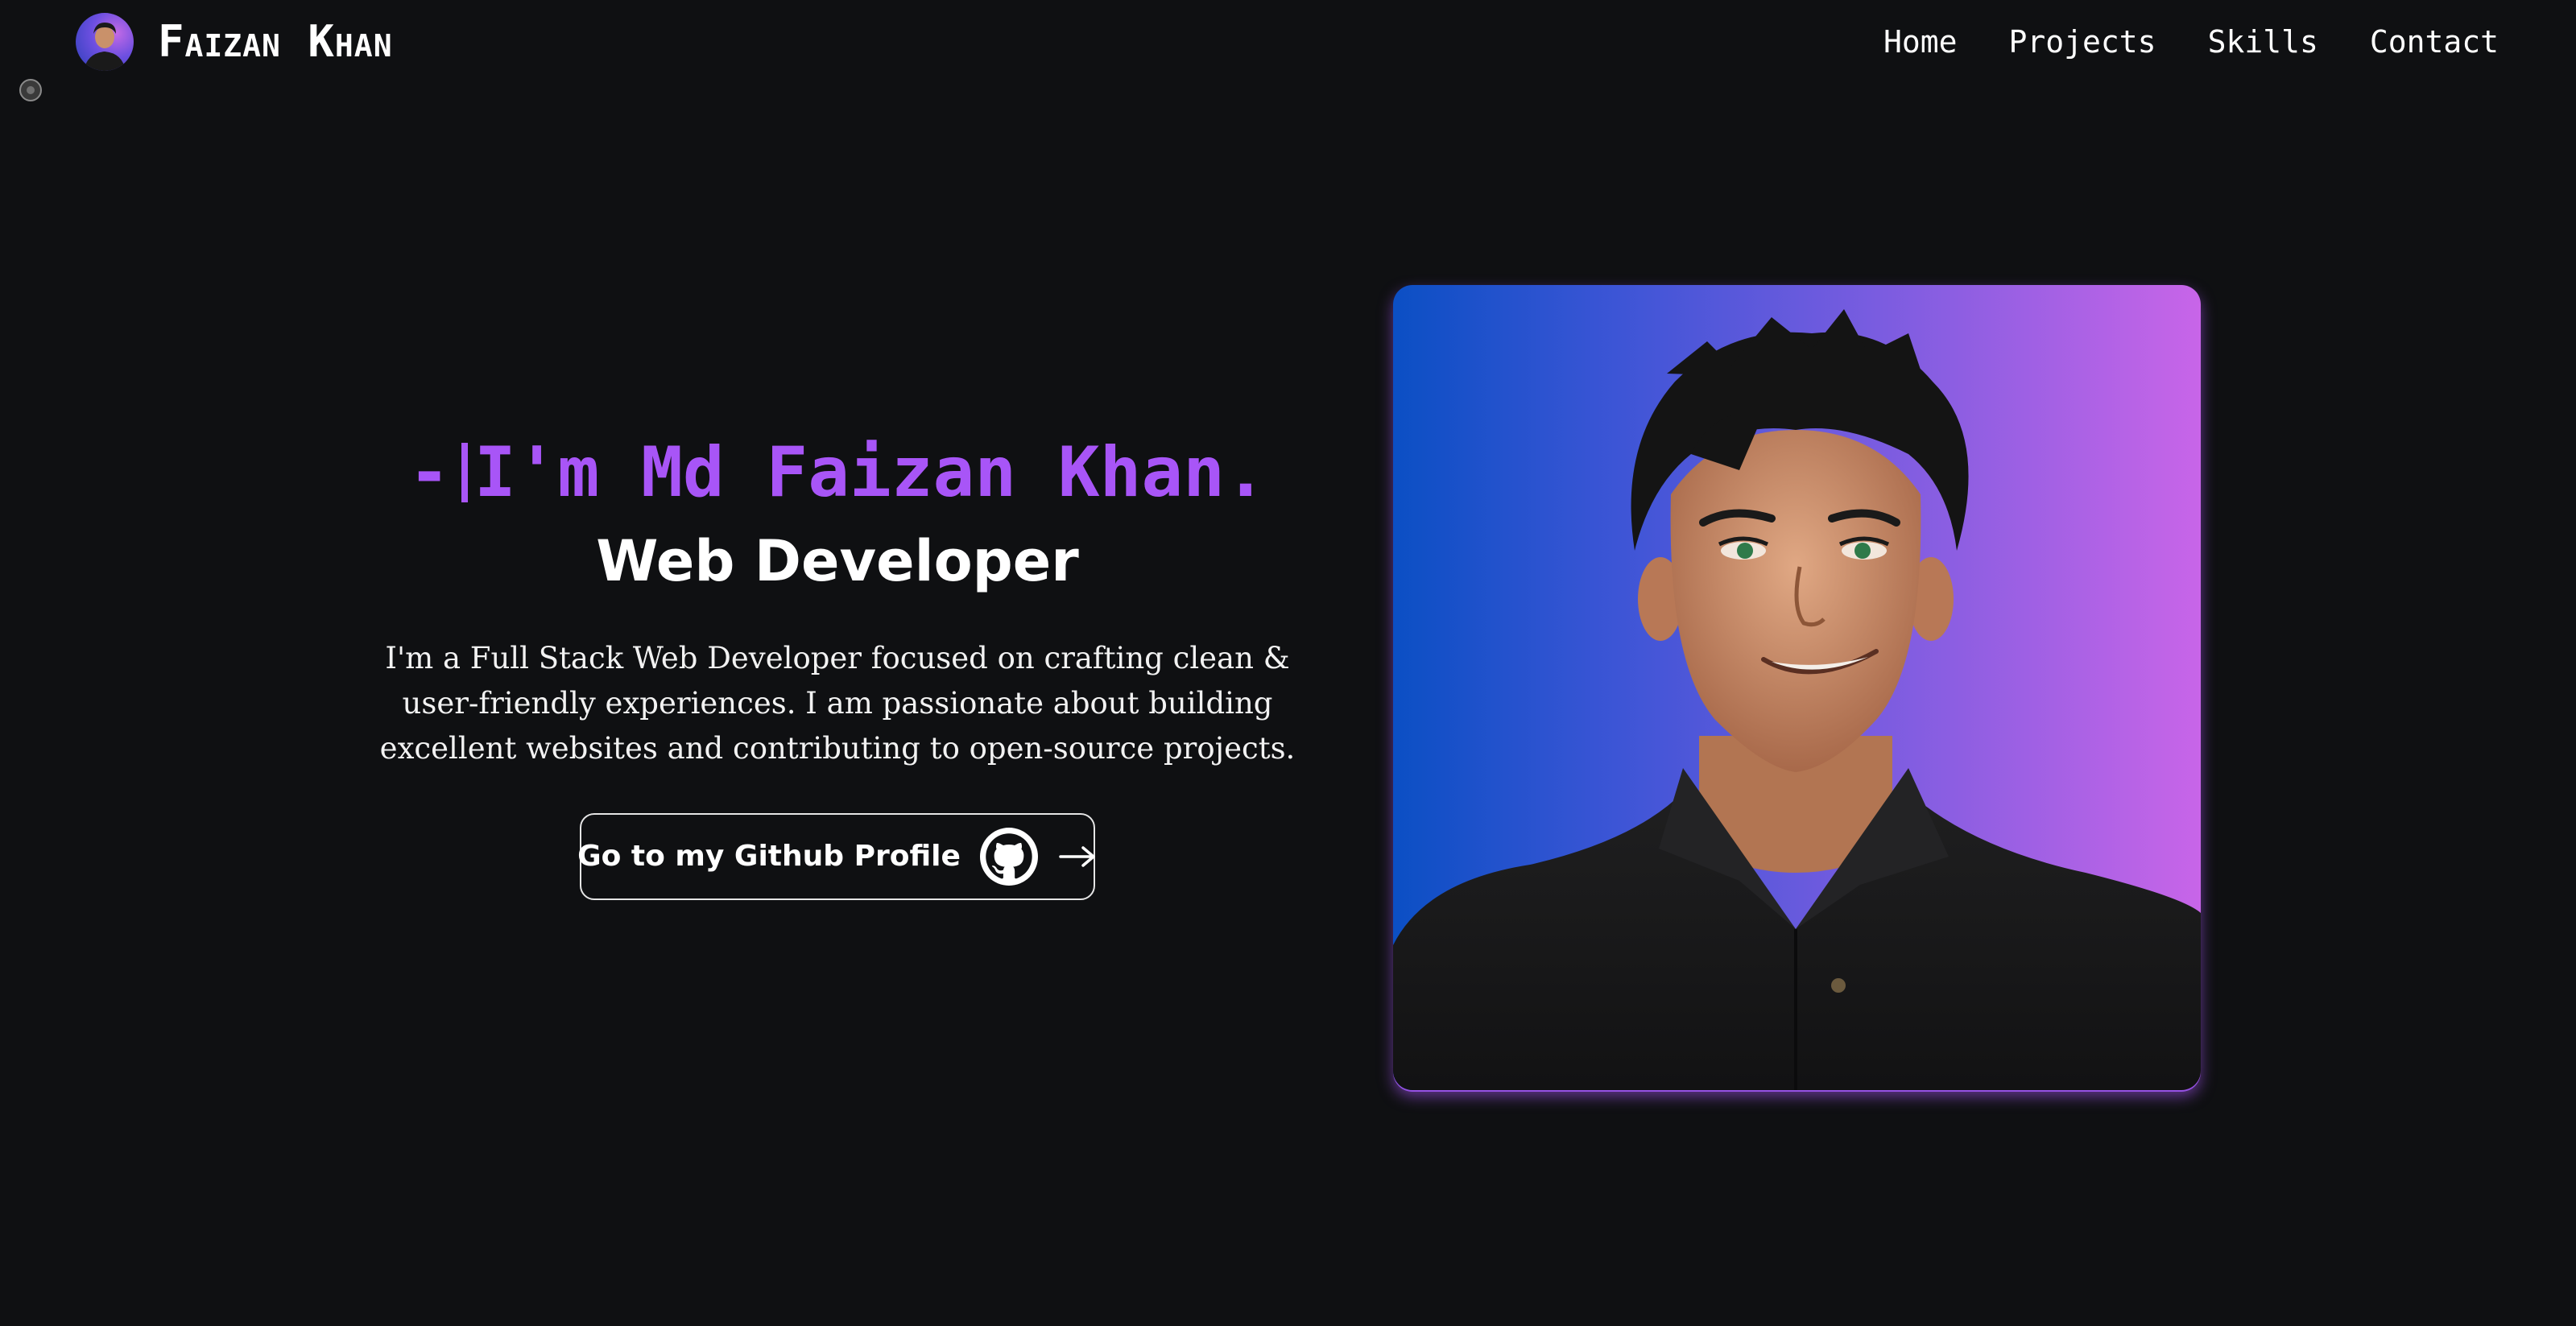 The width and height of the screenshot is (2576, 1326). I want to click on github-profile-button: Go to my Github Profile, so click(837, 856).